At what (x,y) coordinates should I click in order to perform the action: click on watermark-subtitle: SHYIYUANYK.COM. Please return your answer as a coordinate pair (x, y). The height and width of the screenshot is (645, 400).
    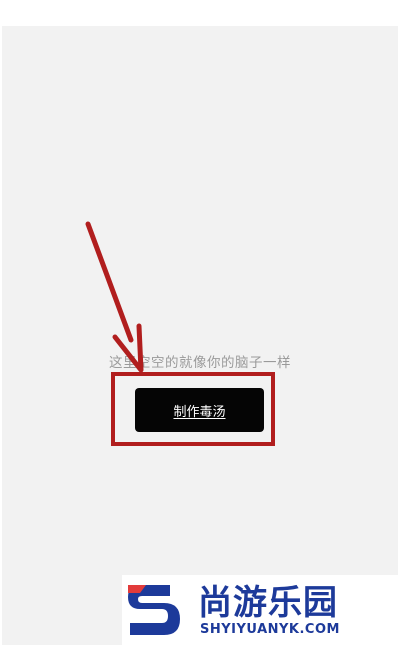
    Looking at the image, I should click on (270, 629).